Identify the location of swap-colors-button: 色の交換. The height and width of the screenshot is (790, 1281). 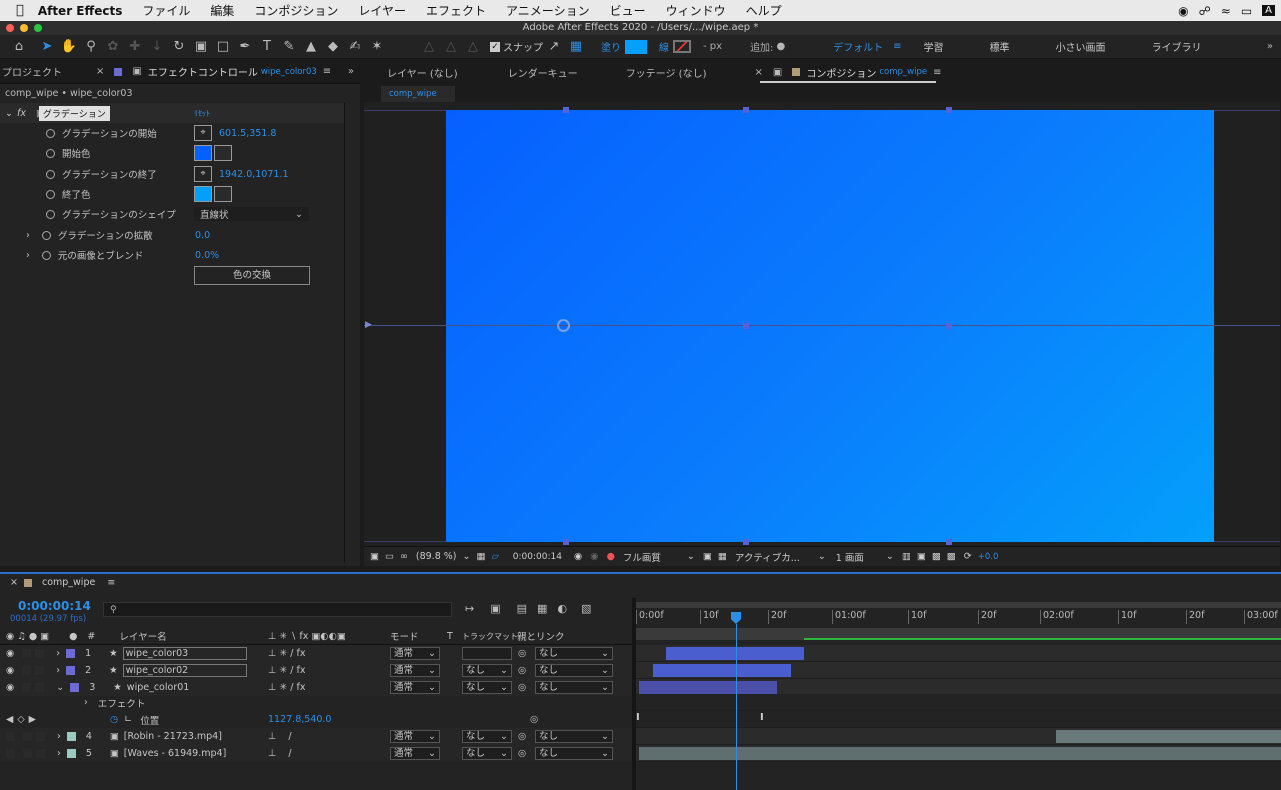
(252, 275).